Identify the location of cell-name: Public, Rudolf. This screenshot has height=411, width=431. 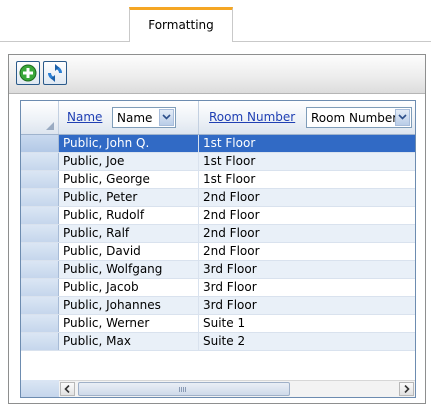
(129, 215).